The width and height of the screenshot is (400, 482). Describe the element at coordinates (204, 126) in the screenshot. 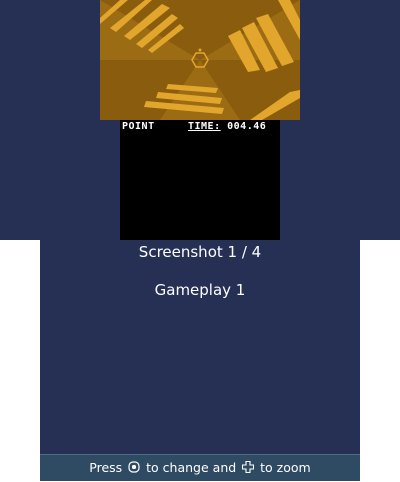

I see `hud-time-label: TIME:` at that location.